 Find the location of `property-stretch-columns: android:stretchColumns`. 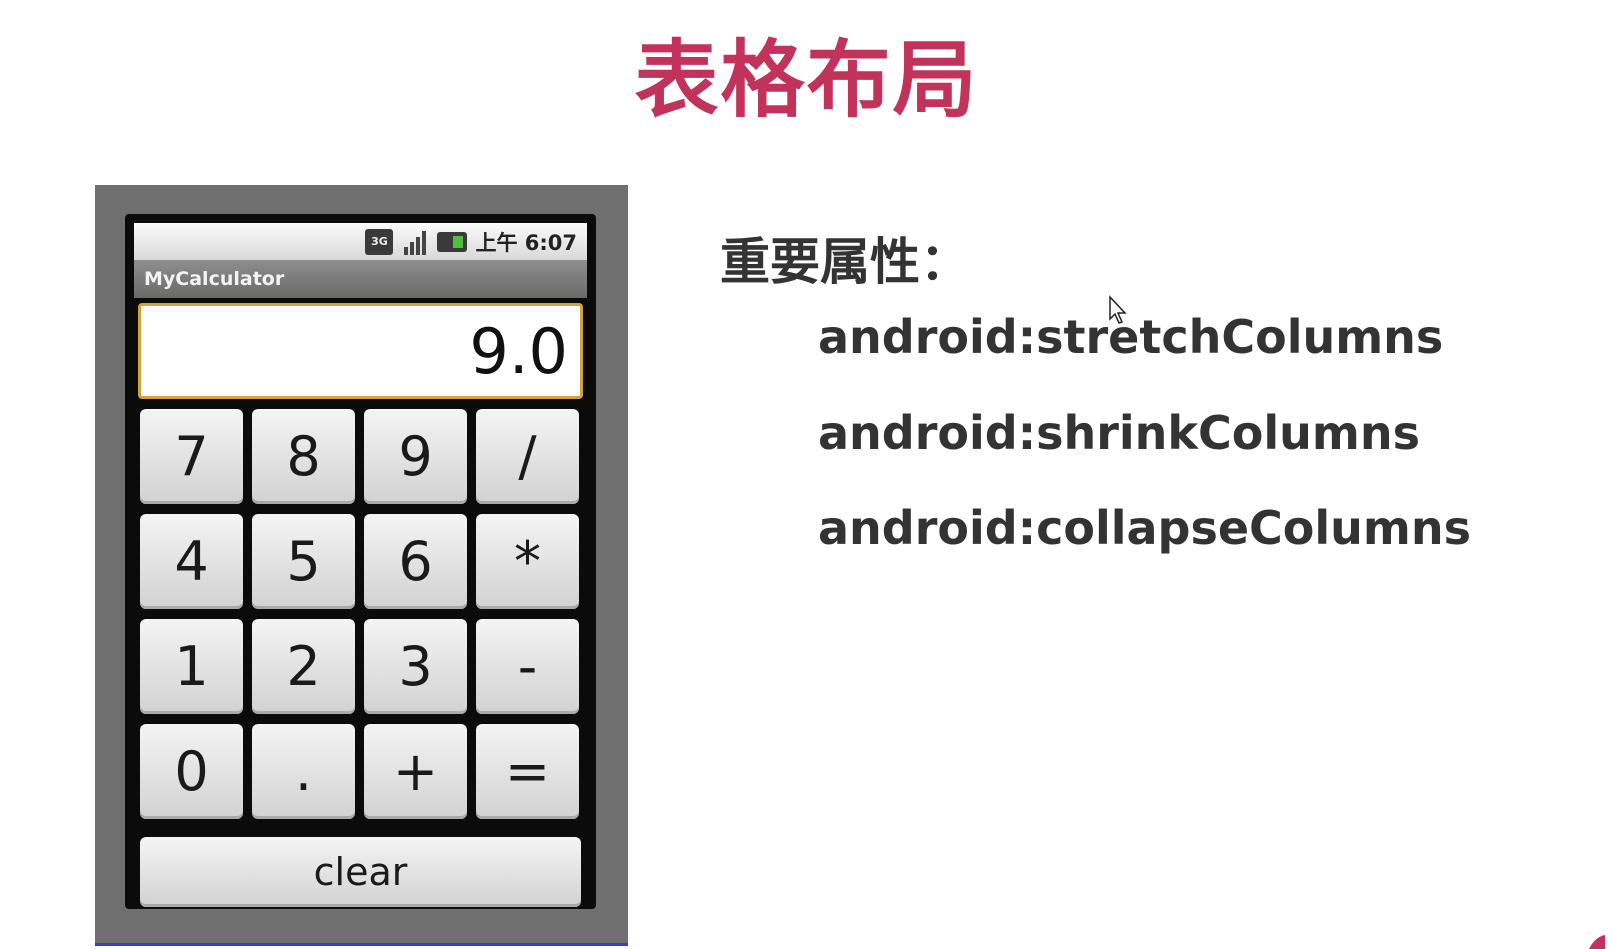

property-stretch-columns: android:stretchColumns is located at coordinates (1131, 337).